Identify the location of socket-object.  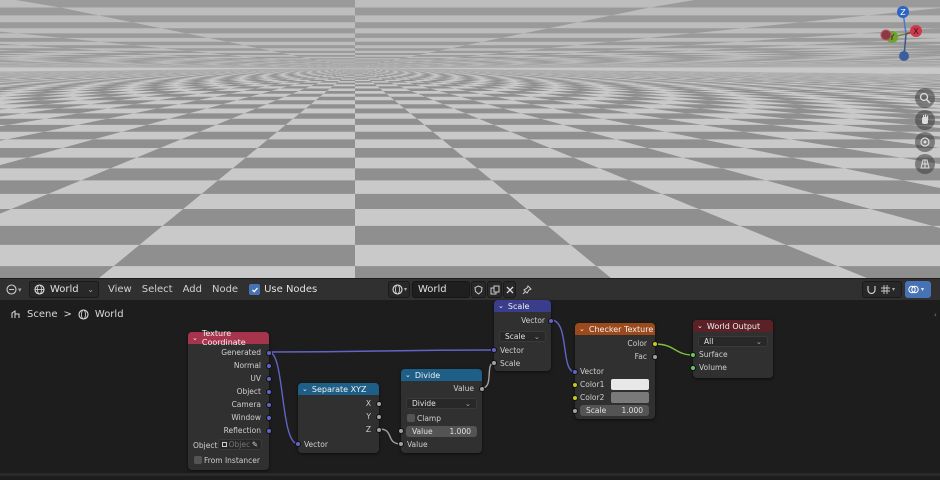
(269, 392).